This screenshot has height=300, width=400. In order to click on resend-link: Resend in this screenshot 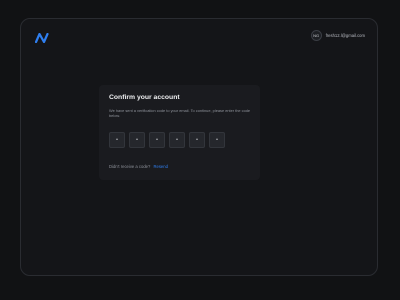, I will do `click(160, 166)`.